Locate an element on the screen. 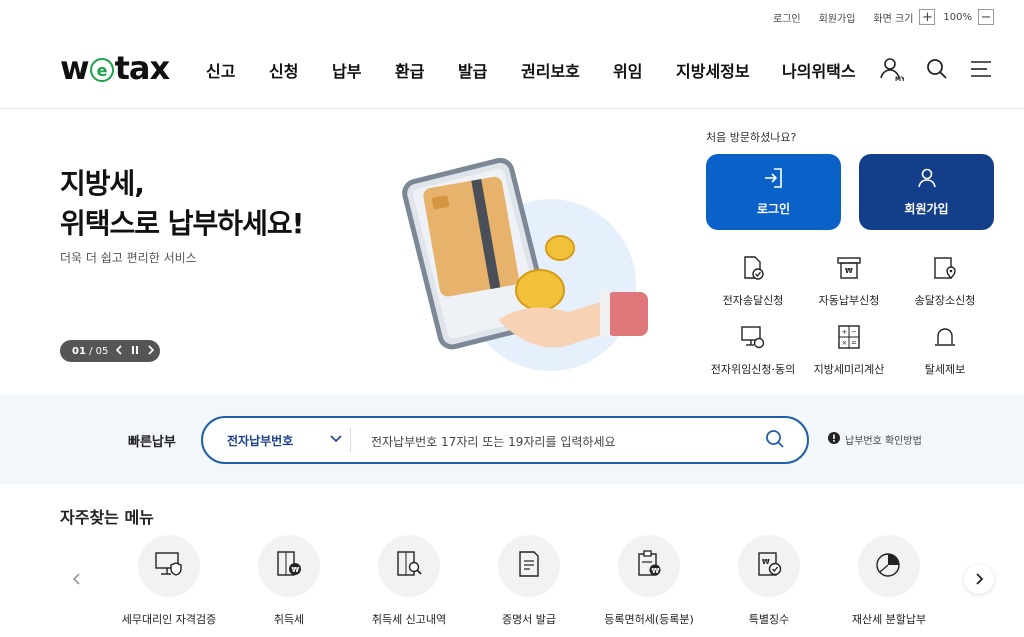  header-icons: MY is located at coordinates (935, 71).